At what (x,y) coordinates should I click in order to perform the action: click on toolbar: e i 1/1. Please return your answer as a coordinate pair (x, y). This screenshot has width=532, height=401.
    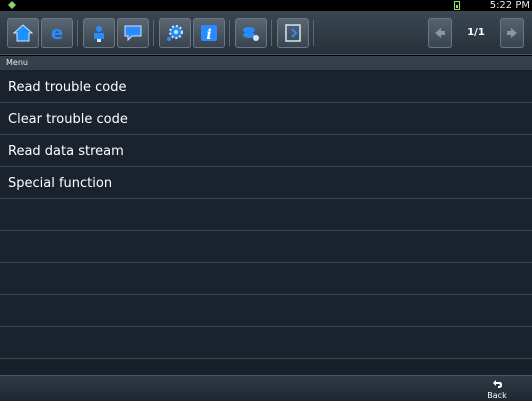
    Looking at the image, I should click on (266, 33).